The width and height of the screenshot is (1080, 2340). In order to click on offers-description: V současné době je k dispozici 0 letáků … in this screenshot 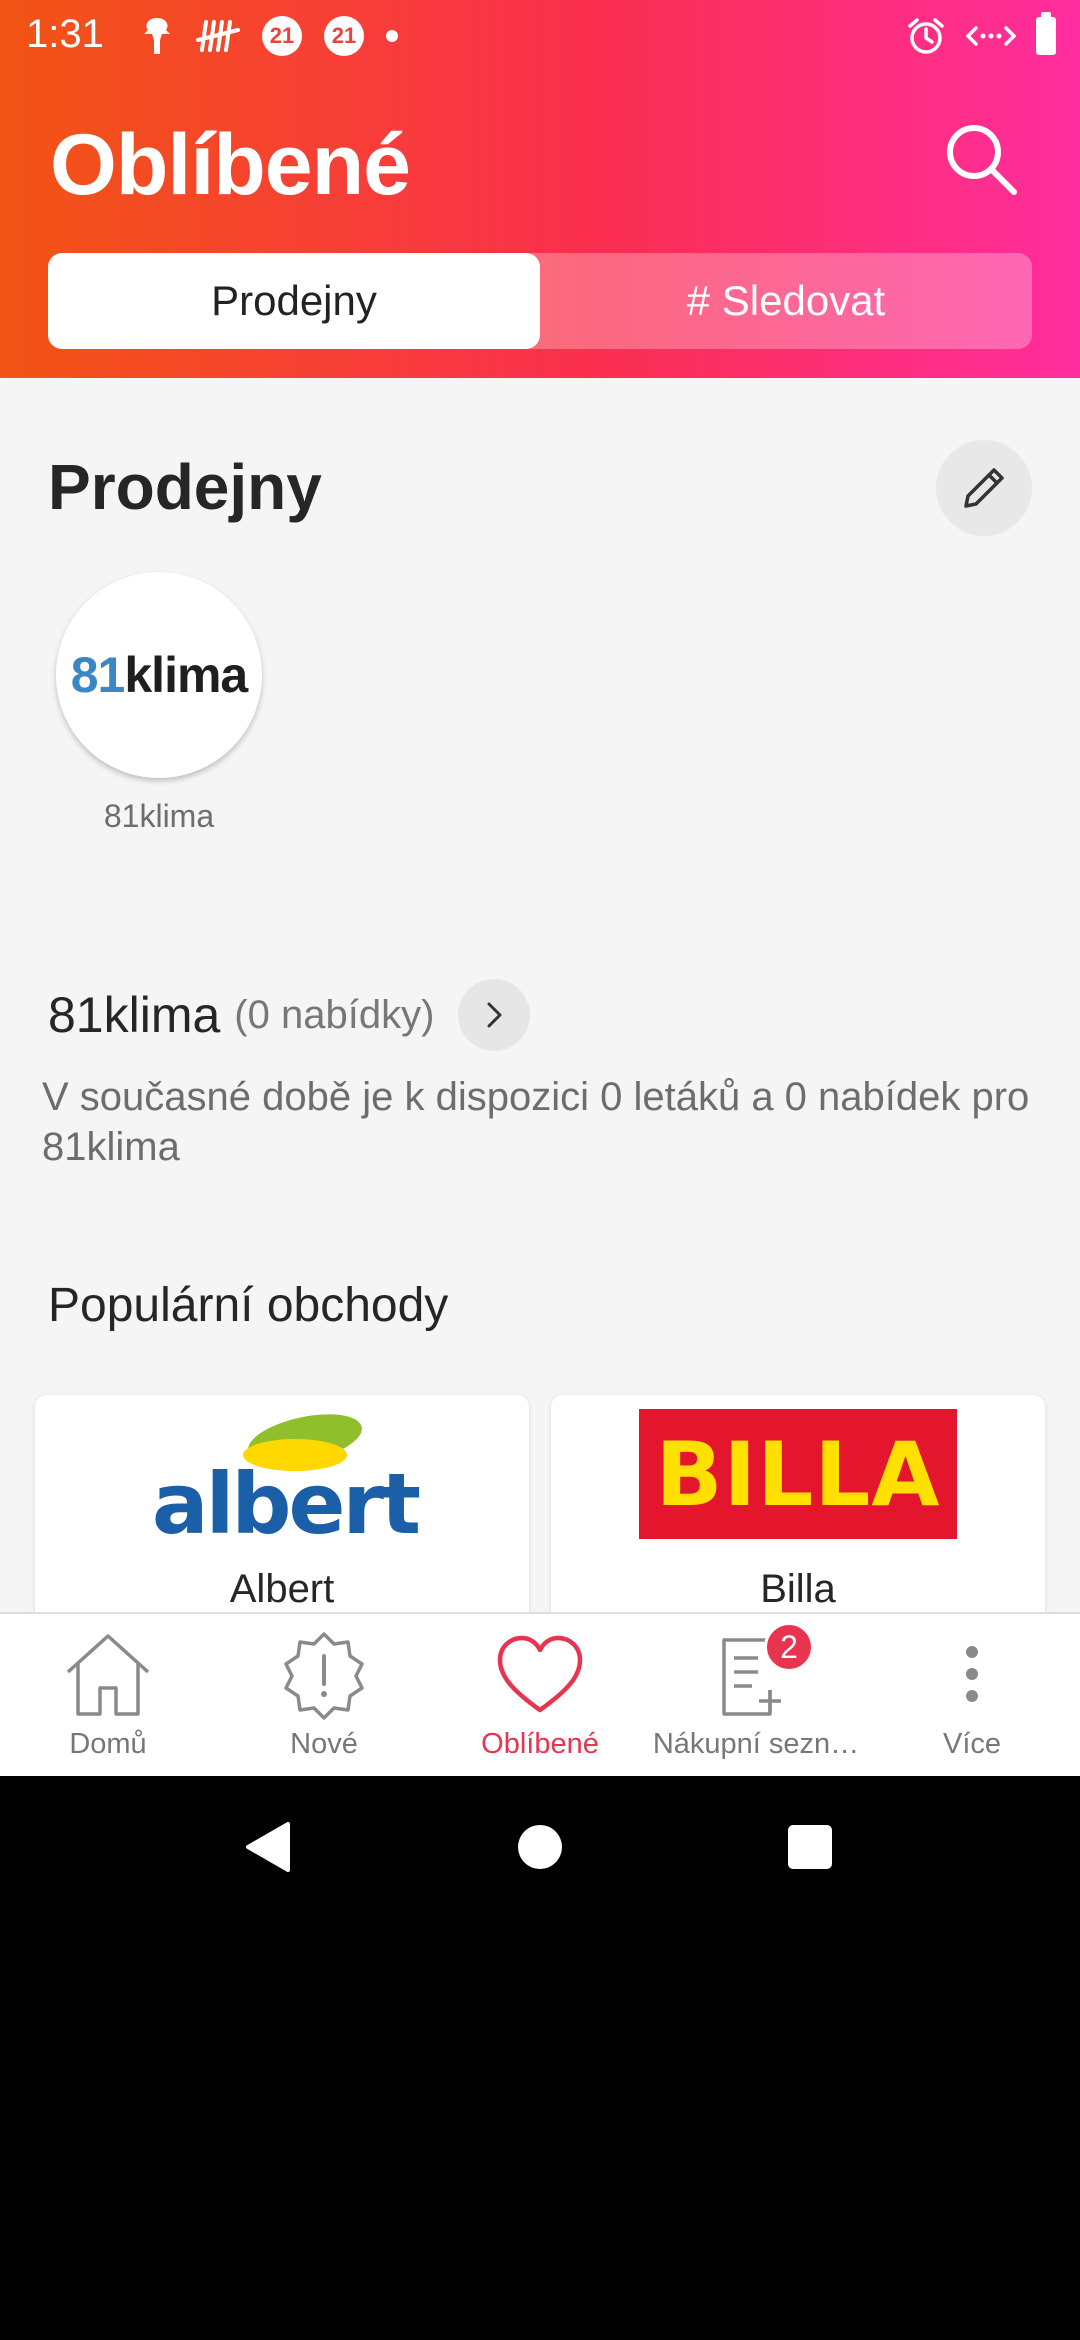, I will do `click(536, 1122)`.